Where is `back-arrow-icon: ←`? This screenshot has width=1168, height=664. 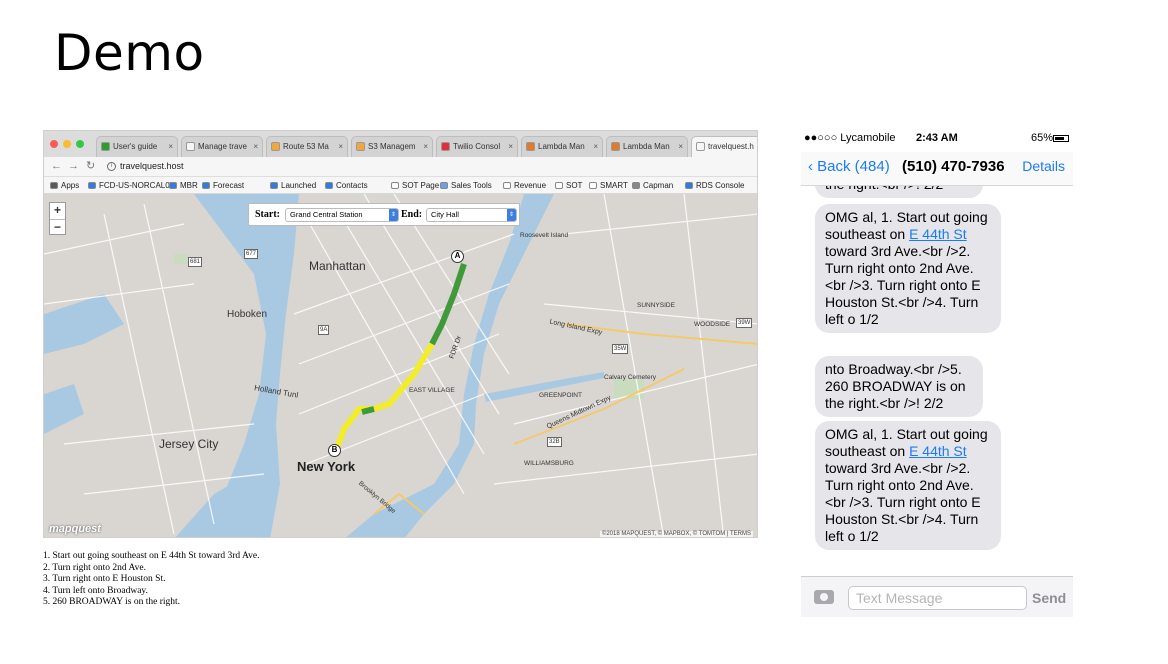 back-arrow-icon: ← is located at coordinates (56, 166).